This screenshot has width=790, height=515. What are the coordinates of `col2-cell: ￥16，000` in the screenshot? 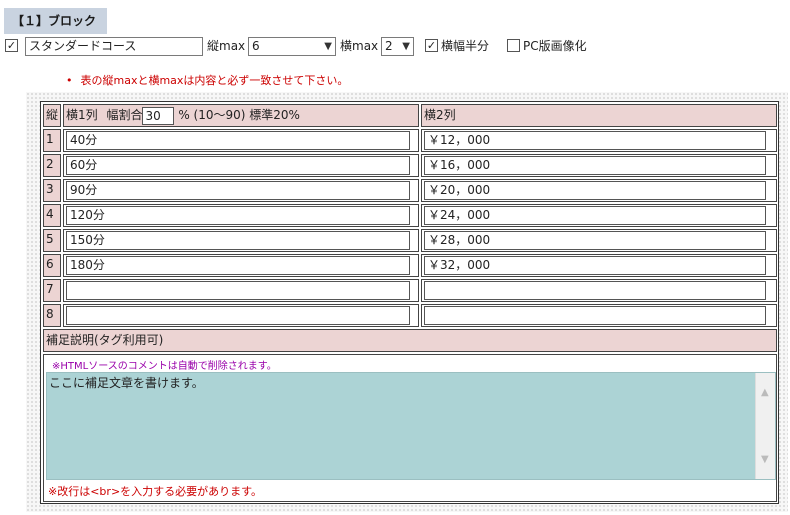 It's located at (599, 165).